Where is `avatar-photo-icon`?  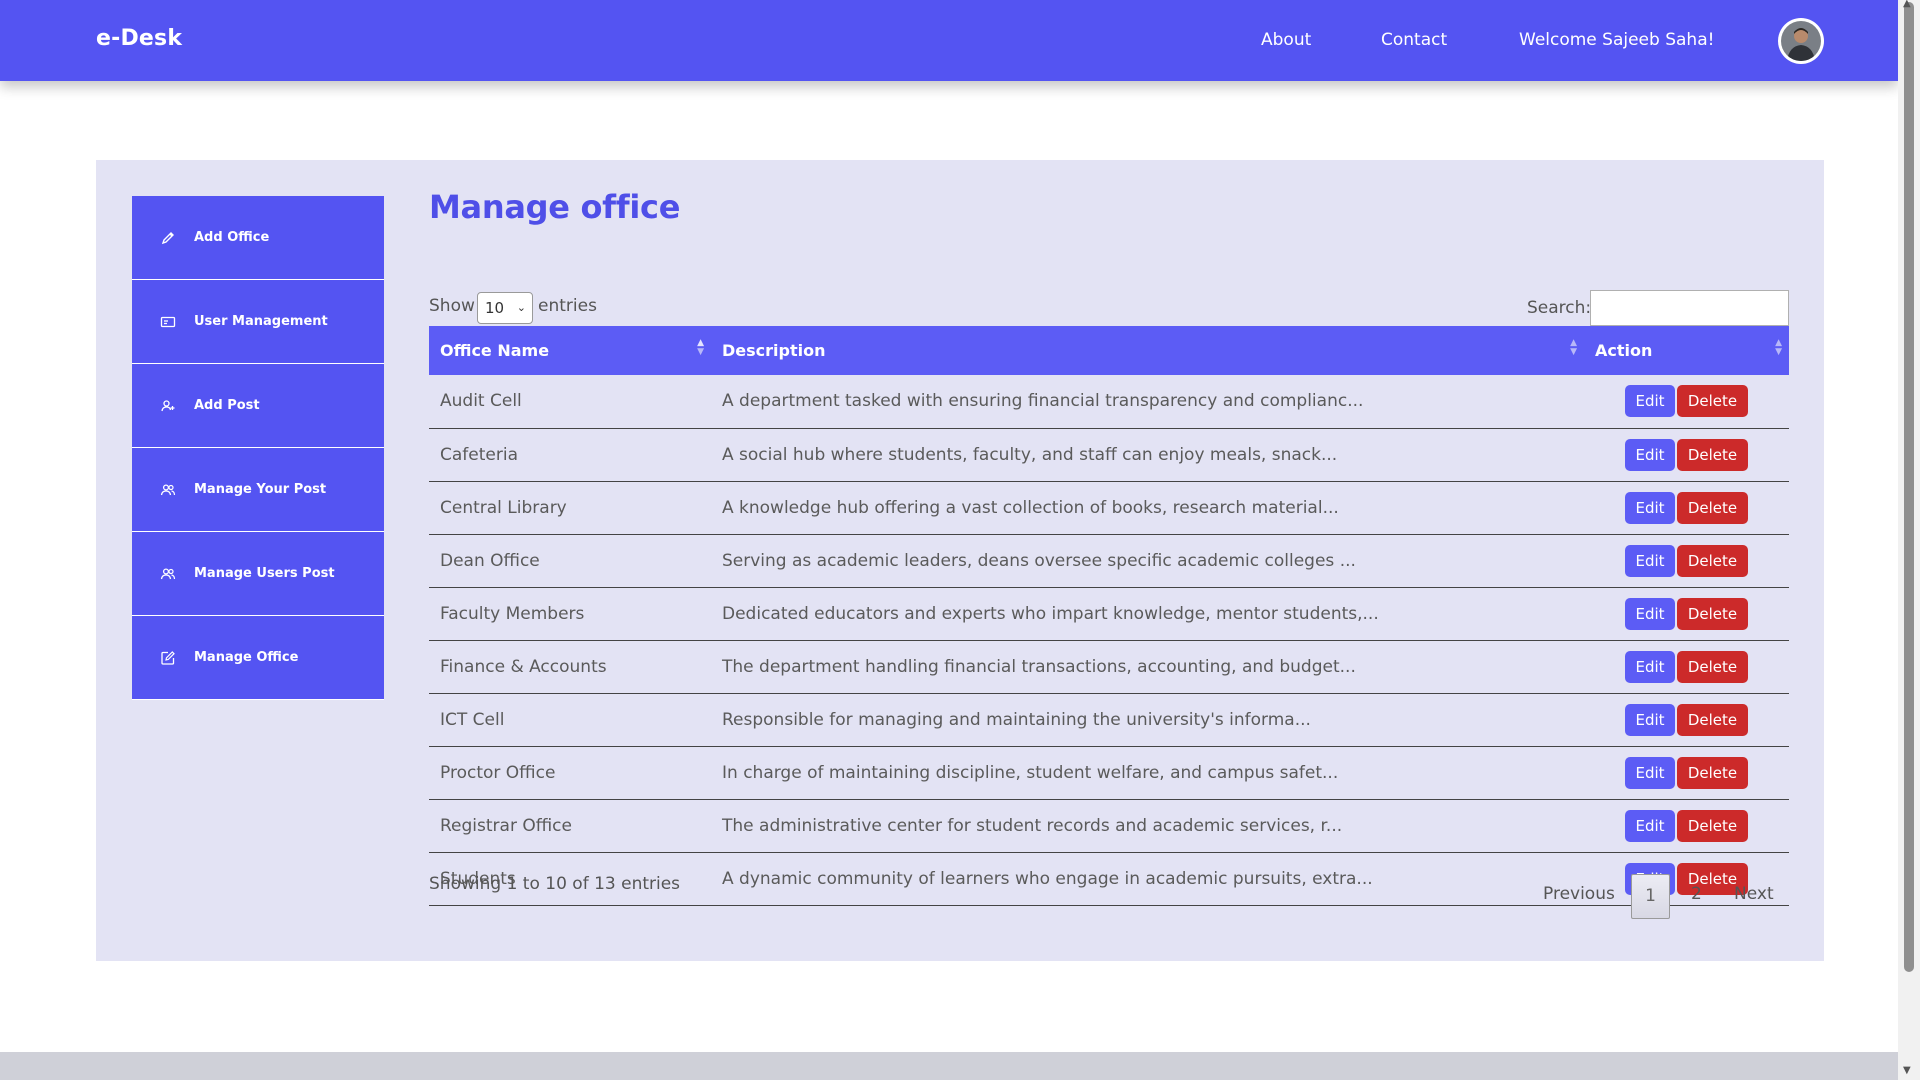 avatar-photo-icon is located at coordinates (1801, 41).